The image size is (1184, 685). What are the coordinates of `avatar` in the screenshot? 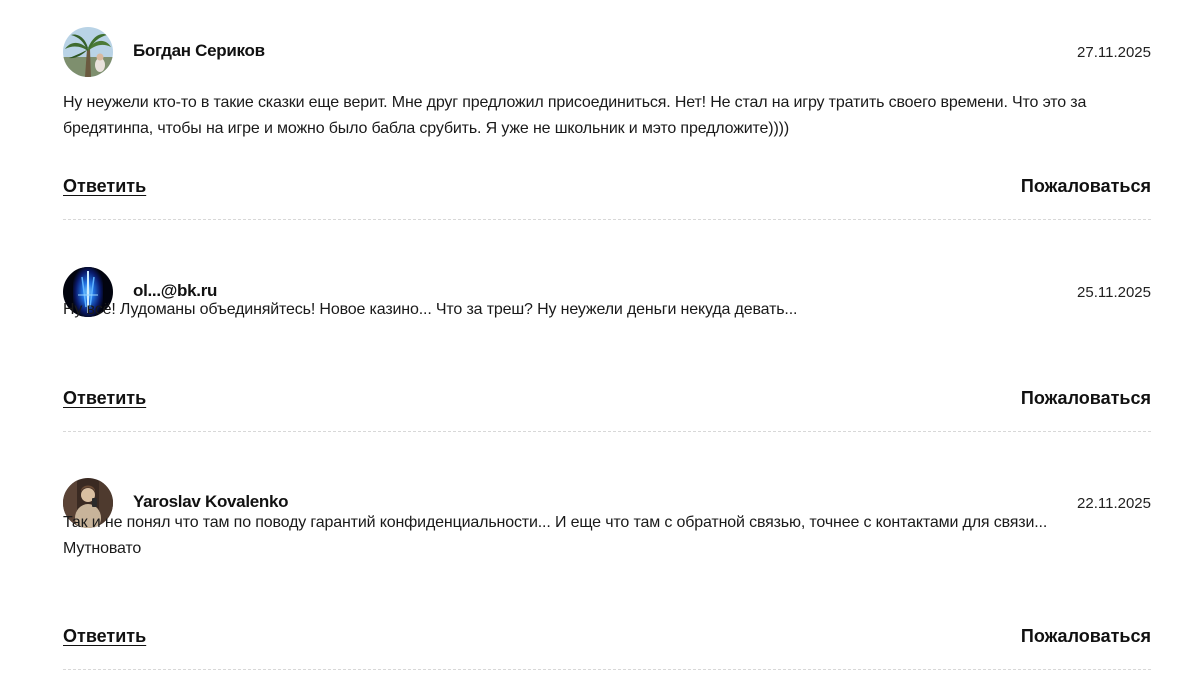 It's located at (88, 52).